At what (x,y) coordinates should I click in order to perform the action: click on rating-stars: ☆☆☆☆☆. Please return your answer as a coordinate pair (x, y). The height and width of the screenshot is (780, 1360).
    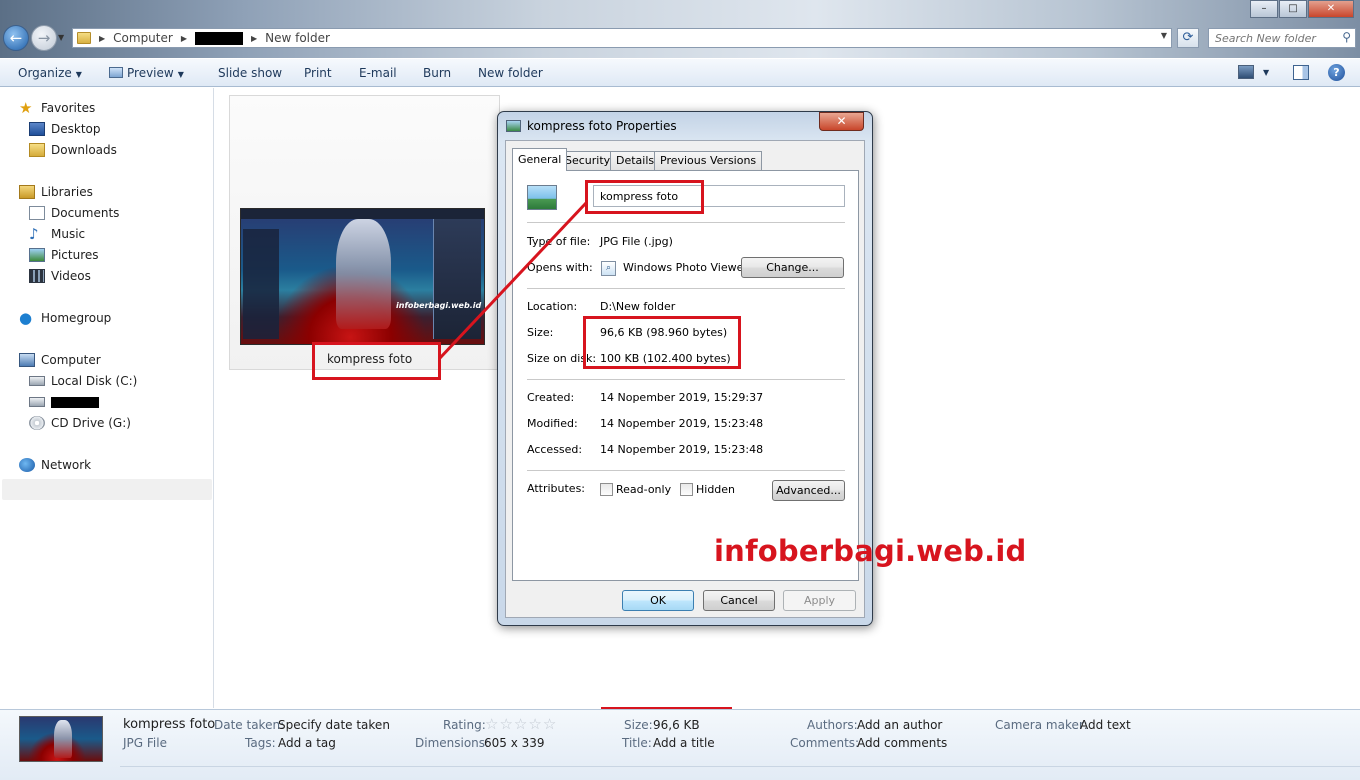
    Looking at the image, I should click on (521, 724).